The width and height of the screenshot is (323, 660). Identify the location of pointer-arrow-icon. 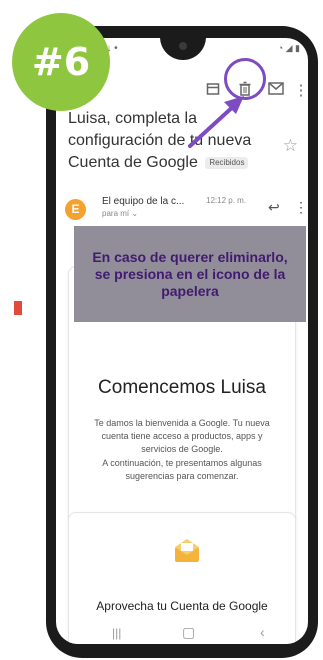
(216, 122).